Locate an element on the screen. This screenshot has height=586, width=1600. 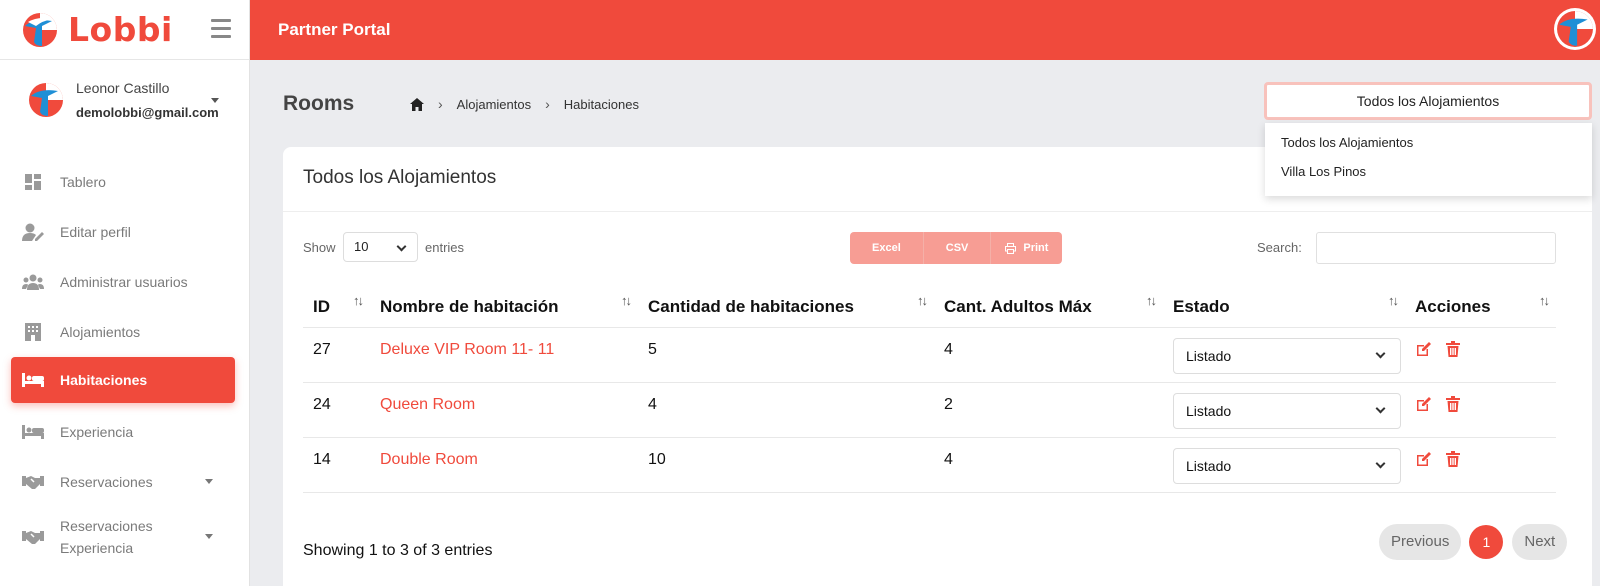
room-adults: 2 is located at coordinates (1048, 410).